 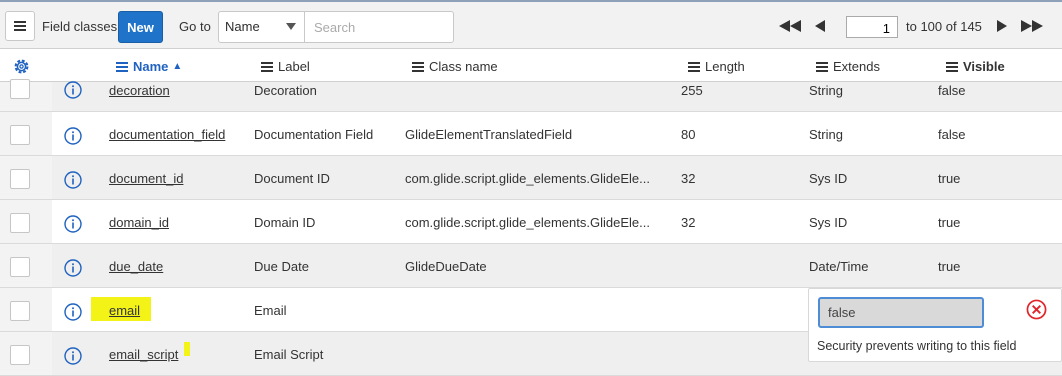 I want to click on list-menu-button, so click(x=20, y=26).